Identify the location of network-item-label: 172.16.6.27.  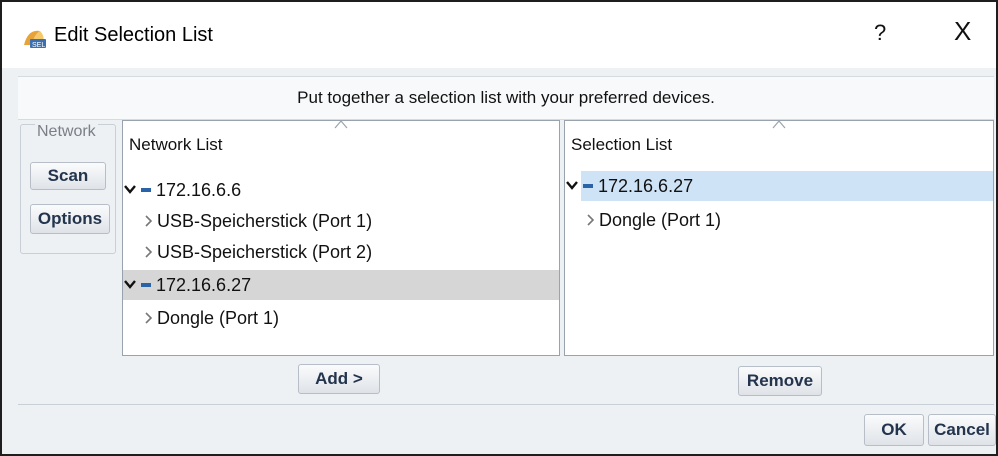
(204, 285).